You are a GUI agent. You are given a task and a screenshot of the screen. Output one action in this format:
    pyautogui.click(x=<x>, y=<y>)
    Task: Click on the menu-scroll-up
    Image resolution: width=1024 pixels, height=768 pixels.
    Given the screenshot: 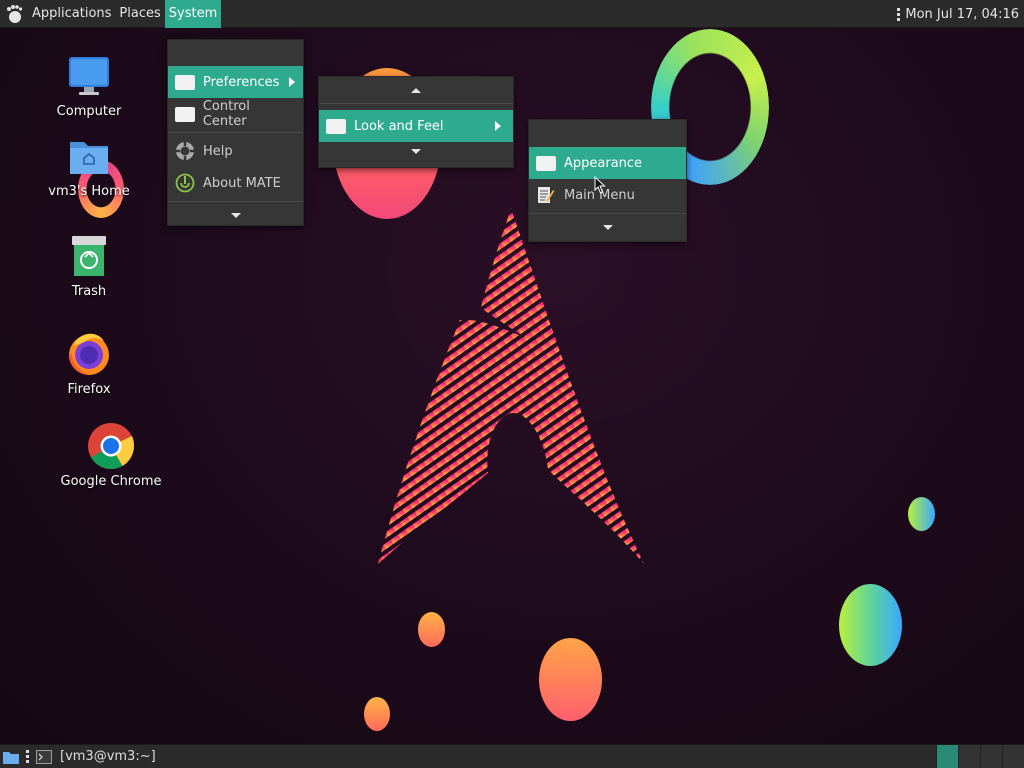 What is the action you would take?
    pyautogui.click(x=416, y=90)
    